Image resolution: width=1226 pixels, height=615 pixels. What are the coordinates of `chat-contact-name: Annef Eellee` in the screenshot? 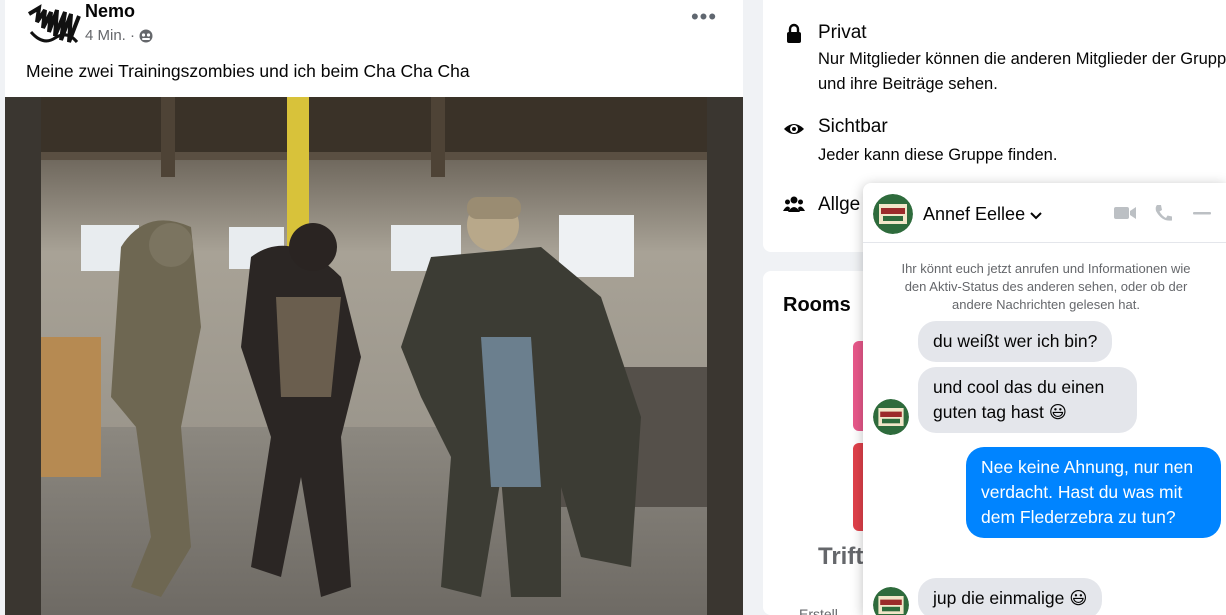 It's located at (983, 214).